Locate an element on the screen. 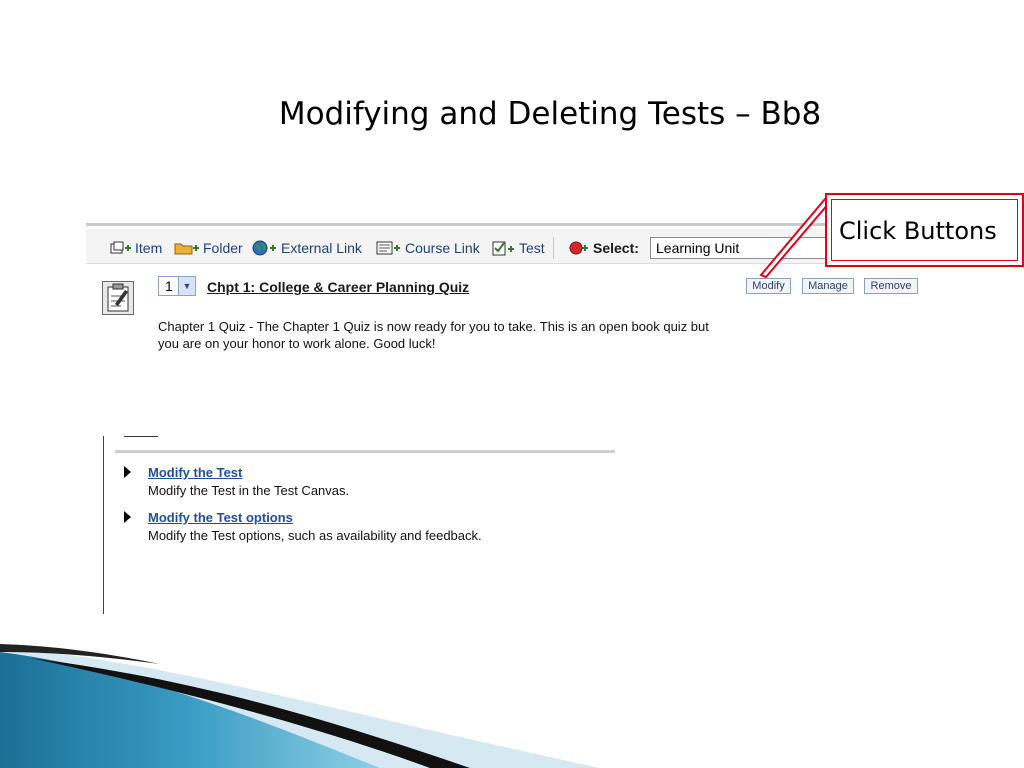  modify-button: Modify is located at coordinates (768, 286).